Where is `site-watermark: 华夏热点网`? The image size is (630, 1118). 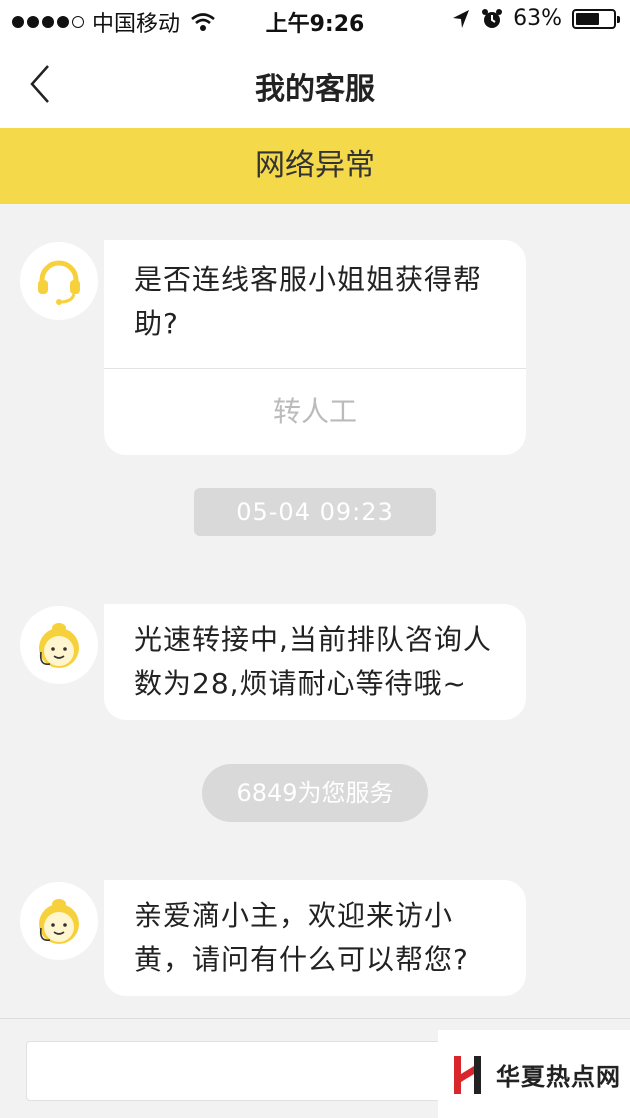
site-watermark: 华夏热点网 is located at coordinates (534, 1074).